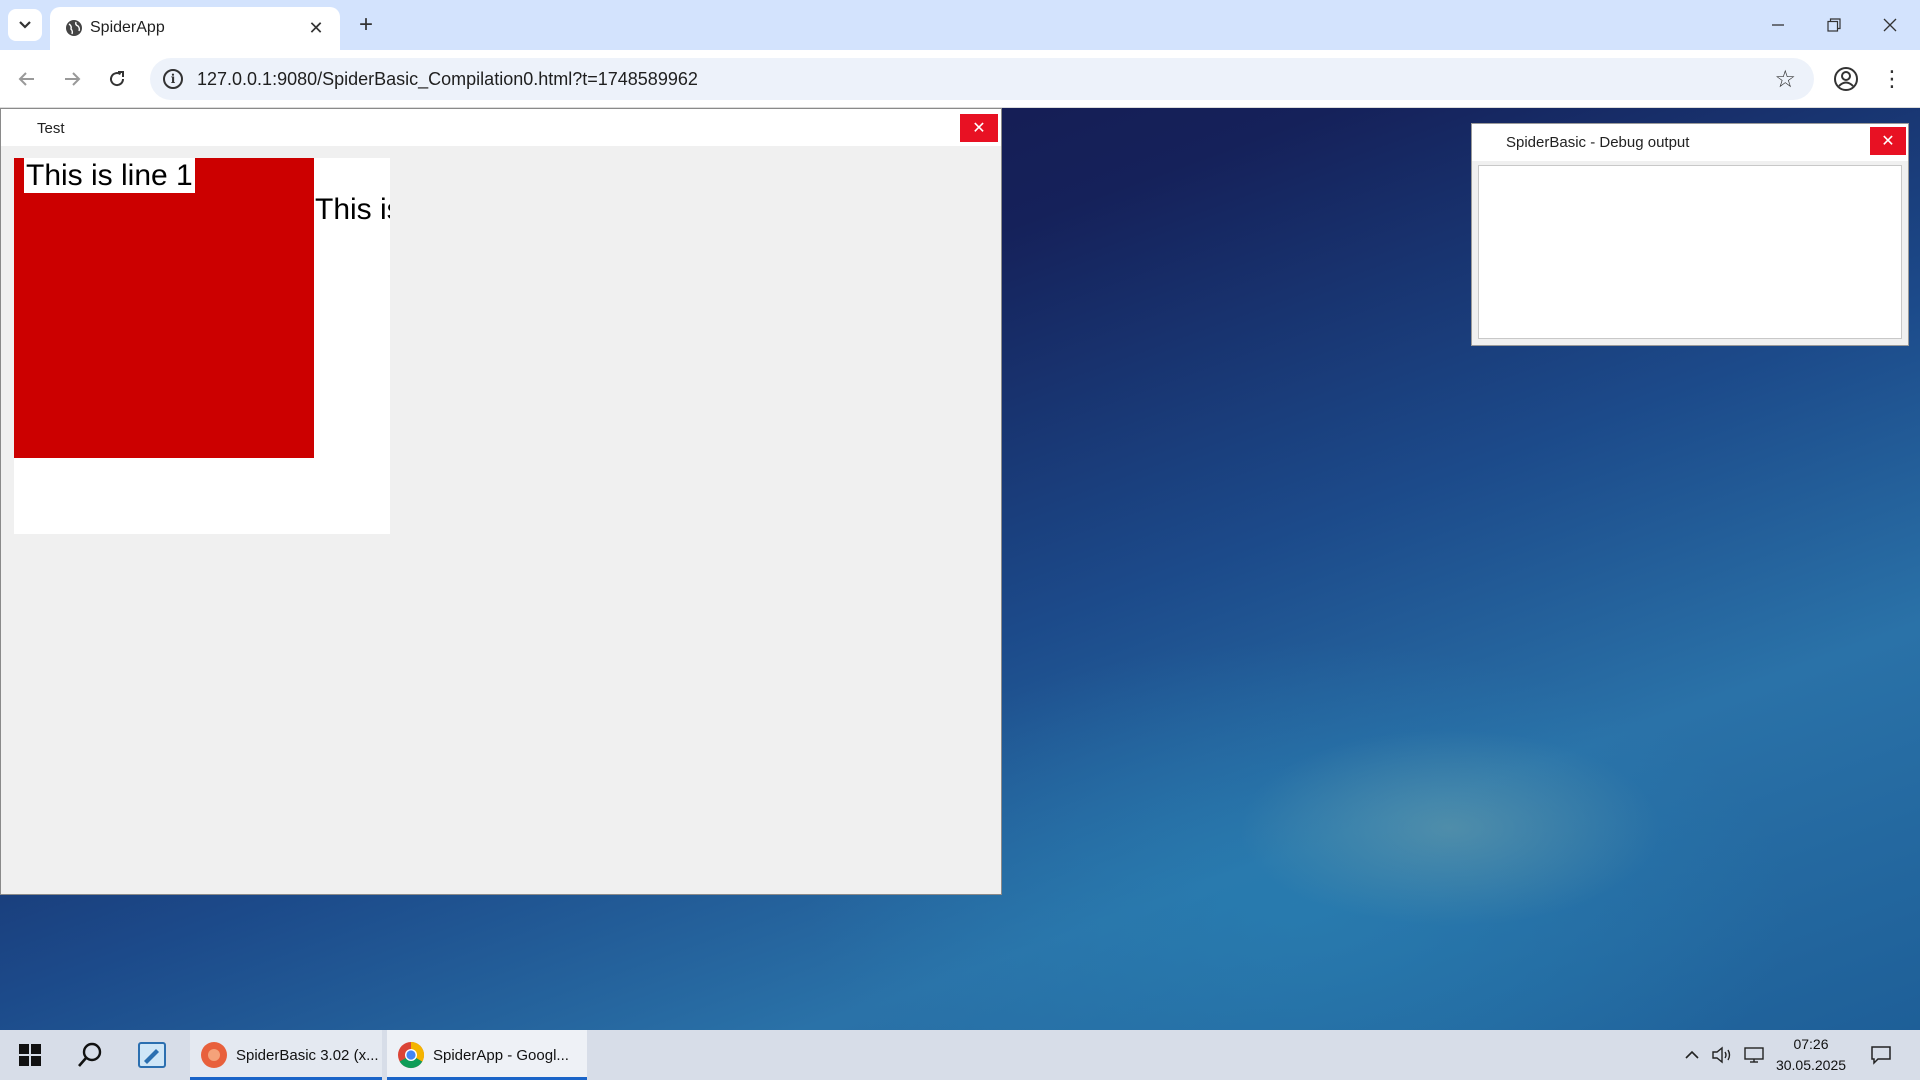  Describe the element at coordinates (109, 175) in the screenshot. I see `text-line-1: This is line 1` at that location.